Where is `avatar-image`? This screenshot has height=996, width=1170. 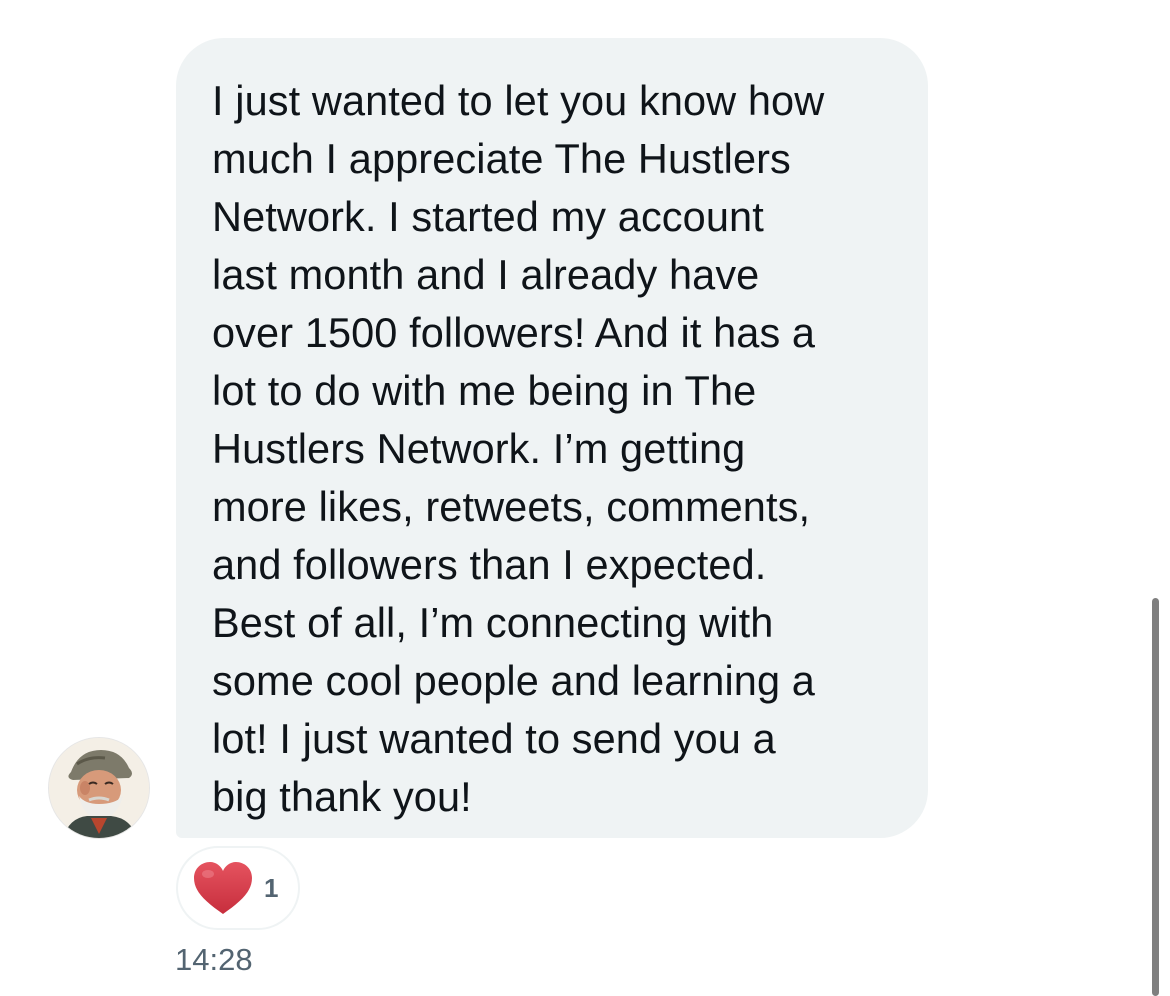
avatar-image is located at coordinates (99, 788).